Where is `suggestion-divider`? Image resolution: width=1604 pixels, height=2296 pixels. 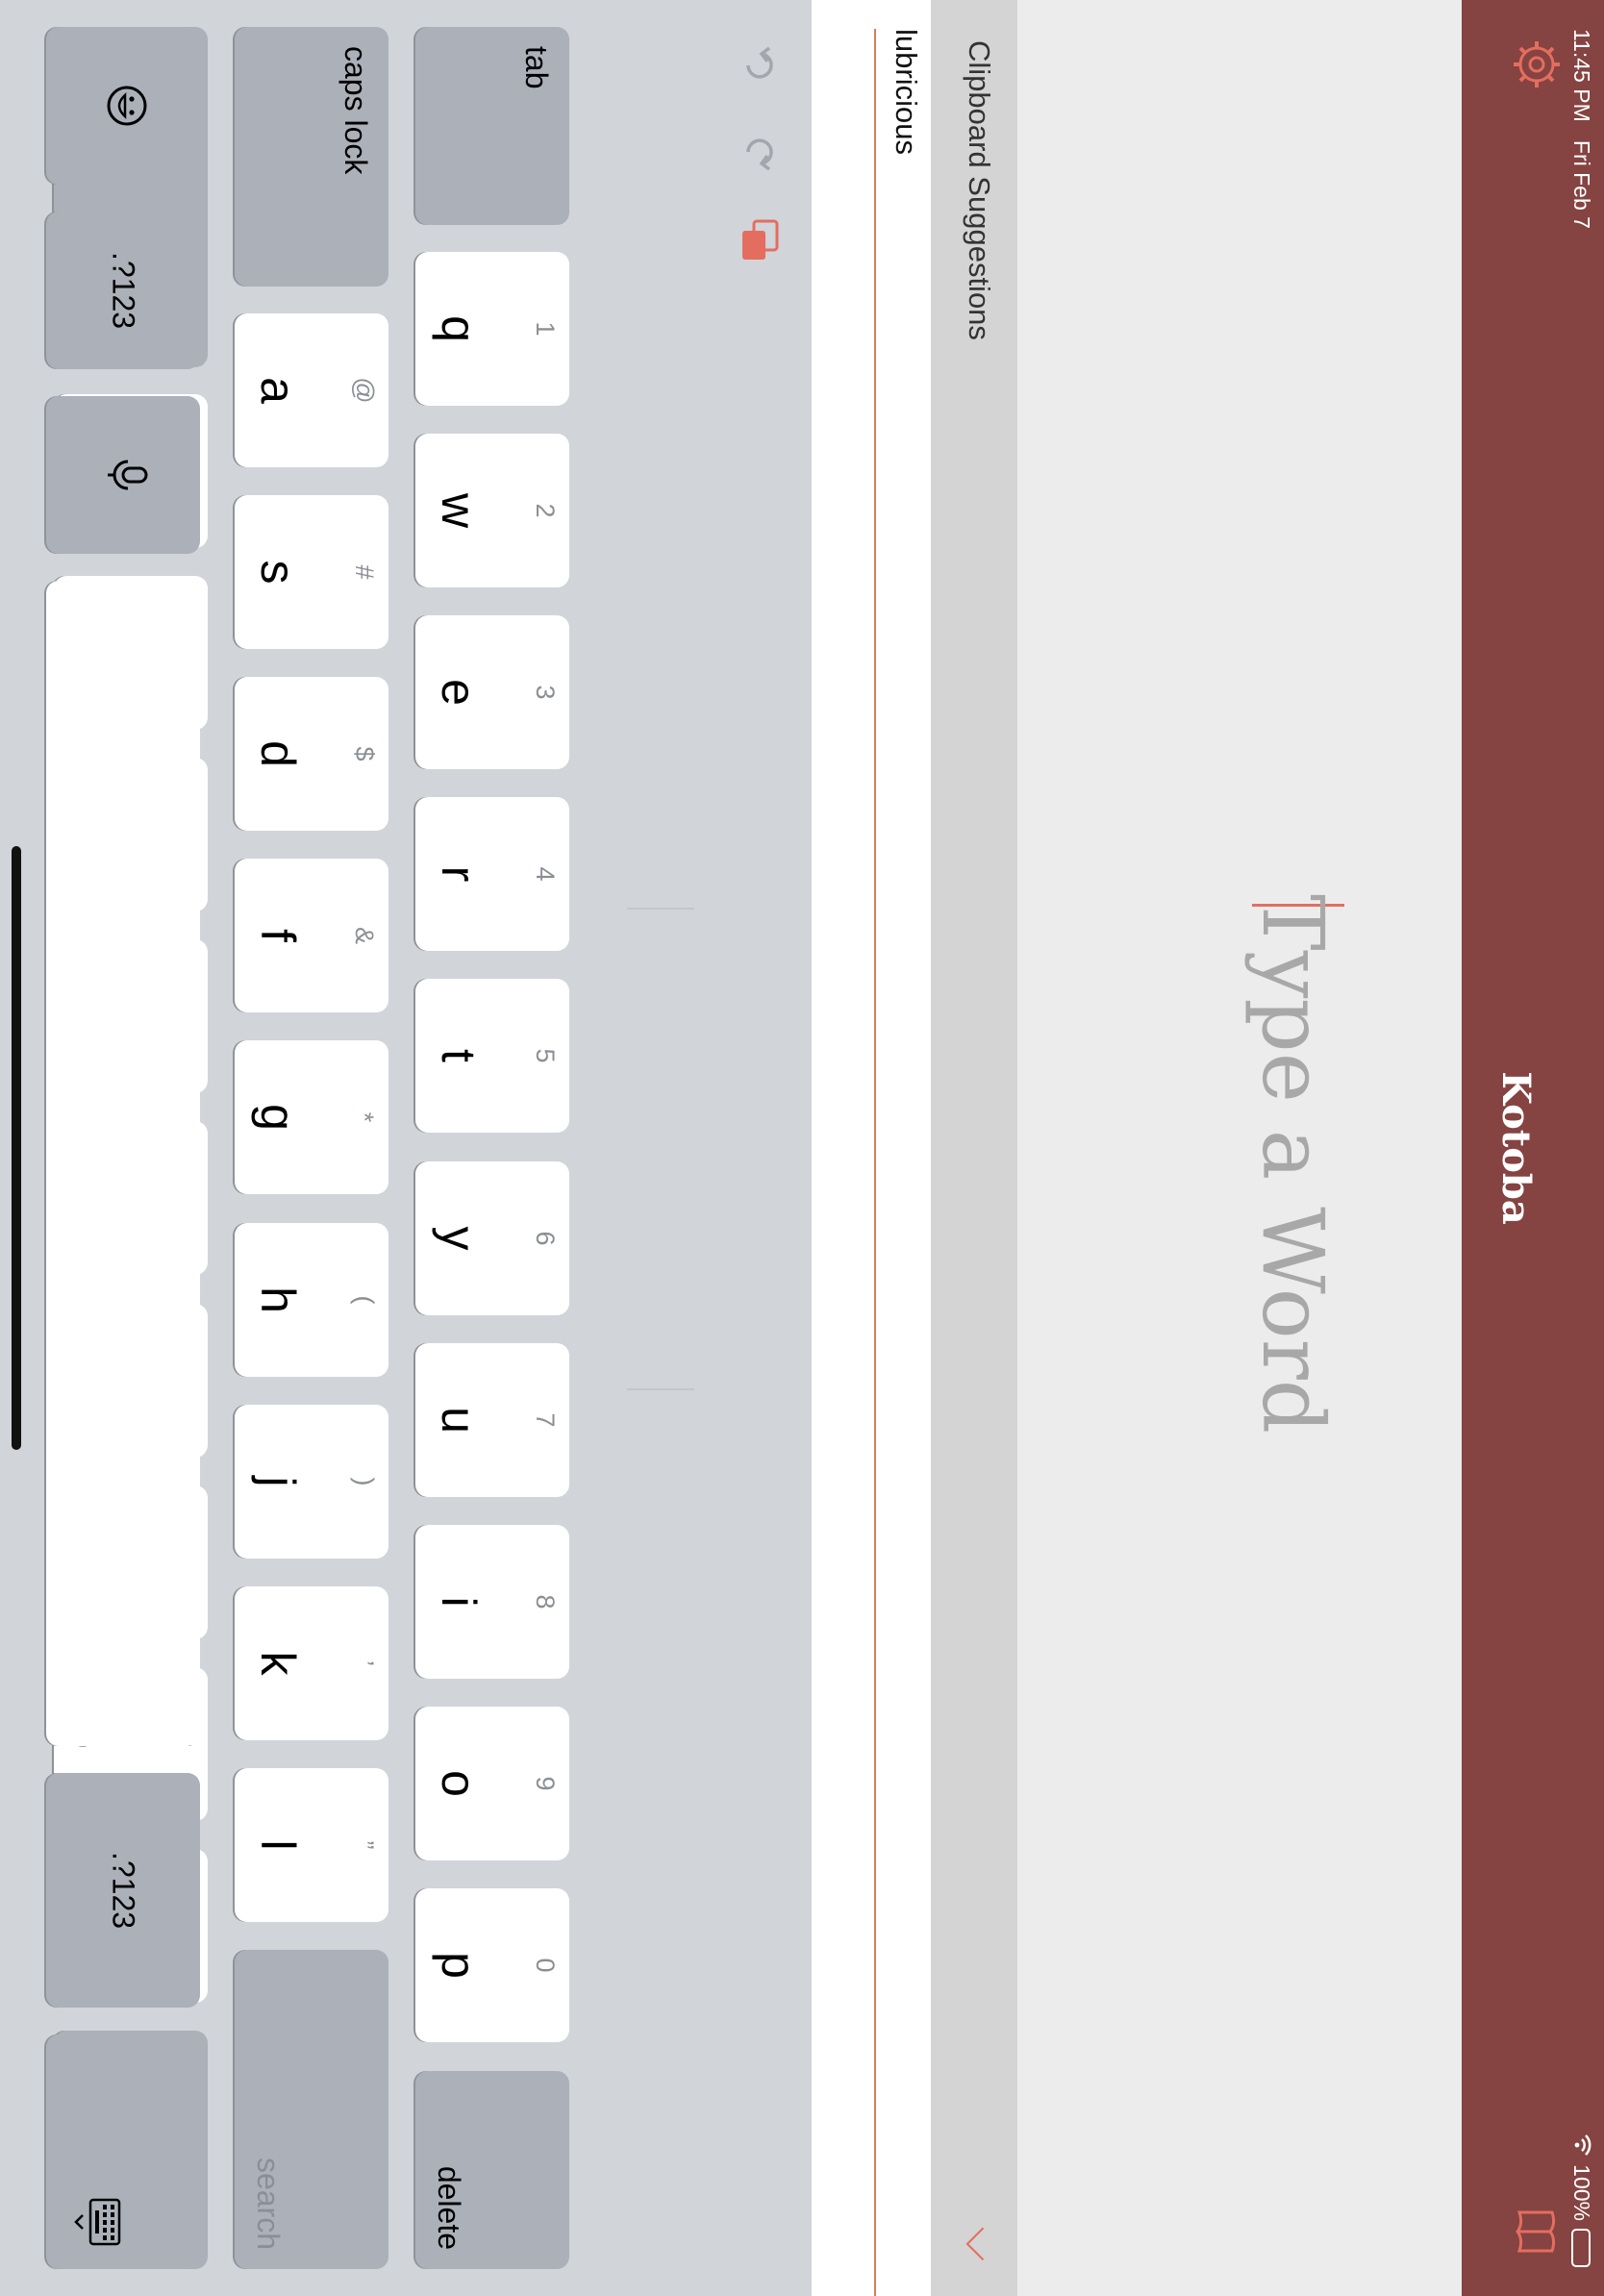 suggestion-divider is located at coordinates (875, 1162).